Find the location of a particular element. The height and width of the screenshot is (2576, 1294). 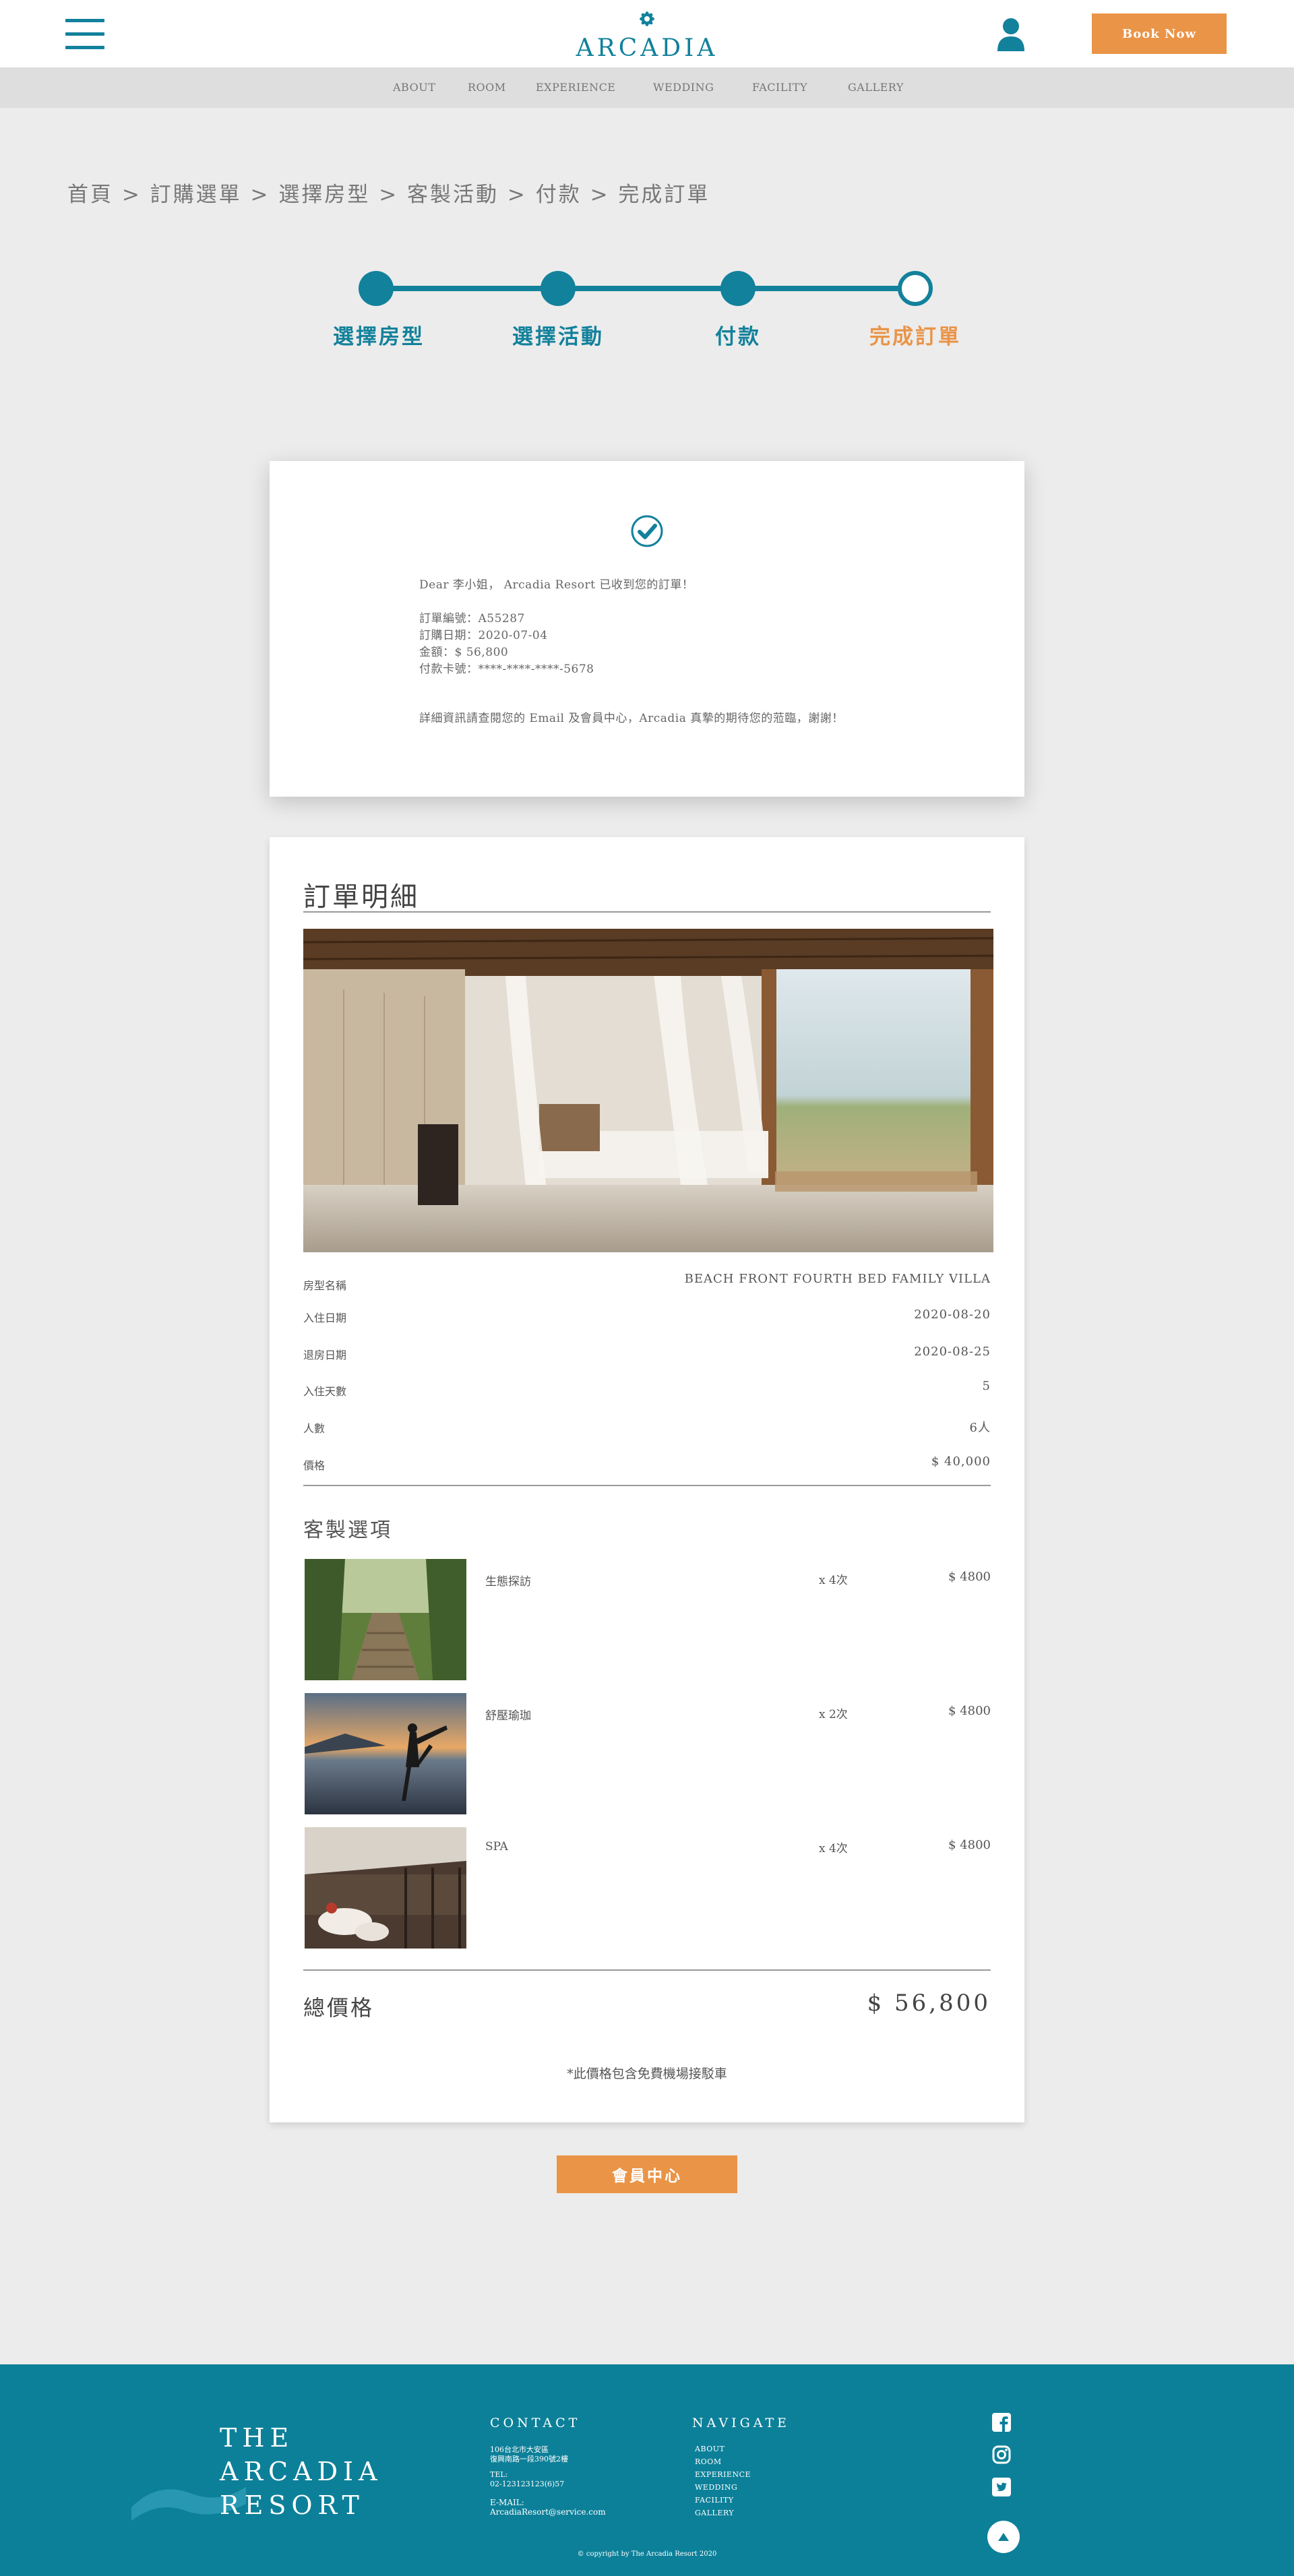

footer-nav-room: ROOM is located at coordinates (723, 2461).